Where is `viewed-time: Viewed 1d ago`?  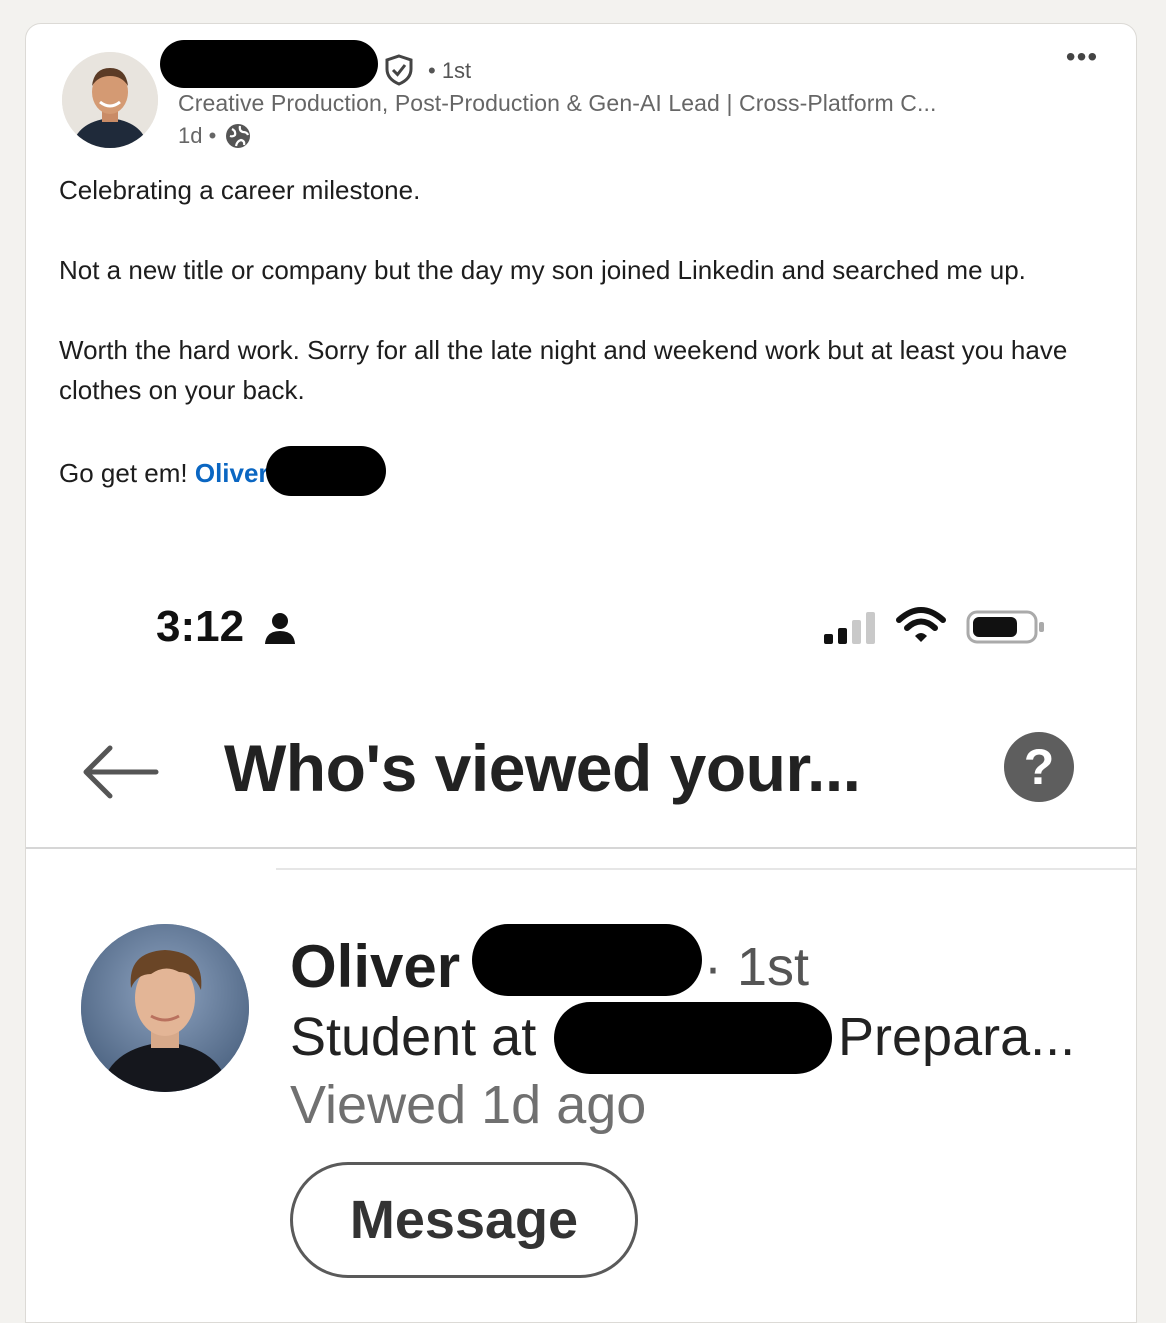 viewed-time: Viewed 1d ago is located at coordinates (468, 1105).